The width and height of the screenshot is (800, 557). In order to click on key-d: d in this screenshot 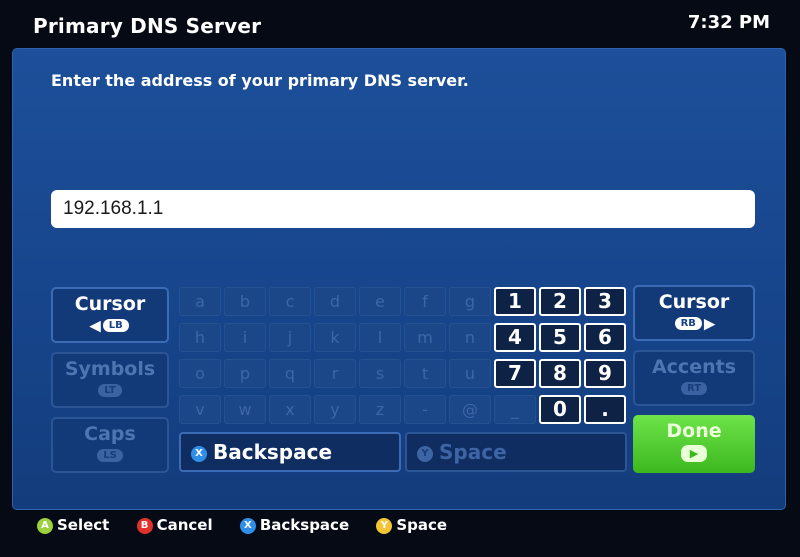, I will do `click(335, 301)`.